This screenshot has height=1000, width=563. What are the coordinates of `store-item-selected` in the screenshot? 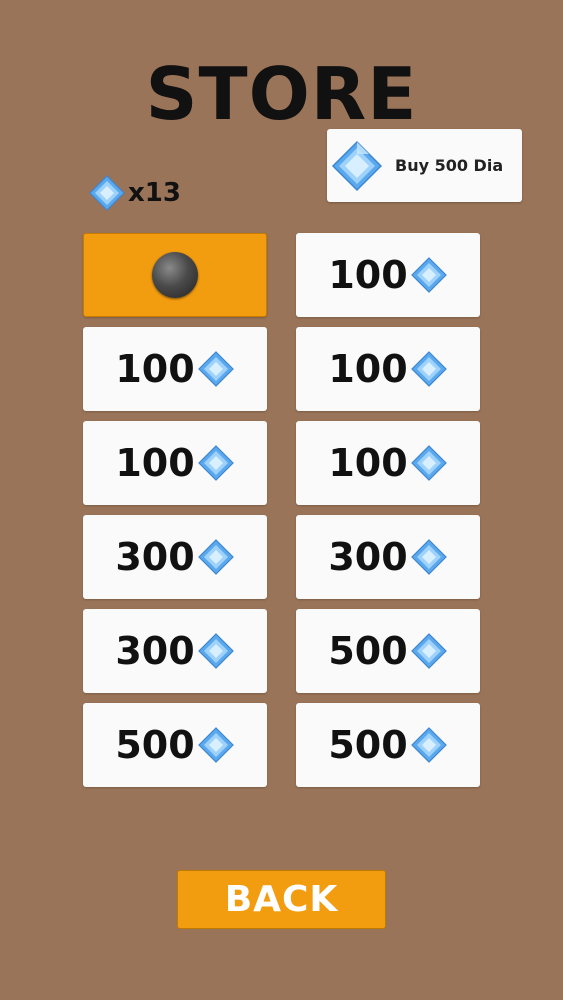 It's located at (175, 275).